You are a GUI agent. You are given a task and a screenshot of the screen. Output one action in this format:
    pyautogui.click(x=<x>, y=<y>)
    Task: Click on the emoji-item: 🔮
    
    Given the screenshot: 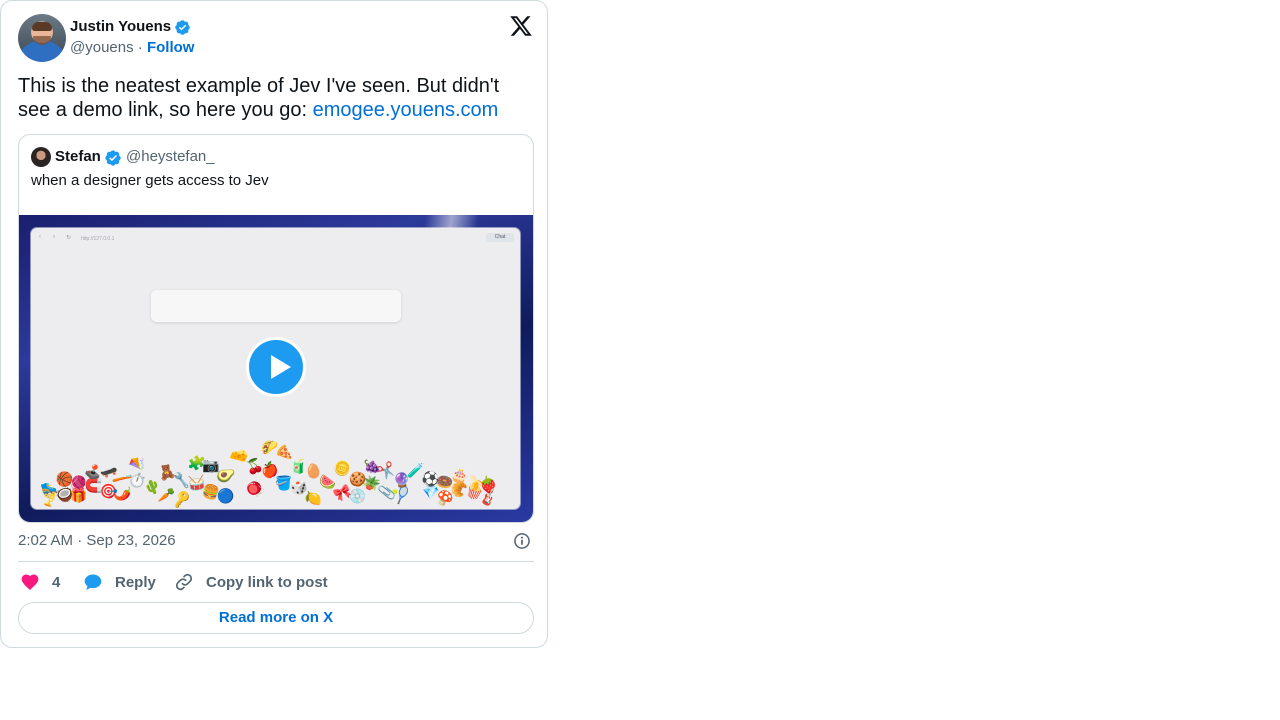 What is the action you would take?
    pyautogui.click(x=401, y=480)
    